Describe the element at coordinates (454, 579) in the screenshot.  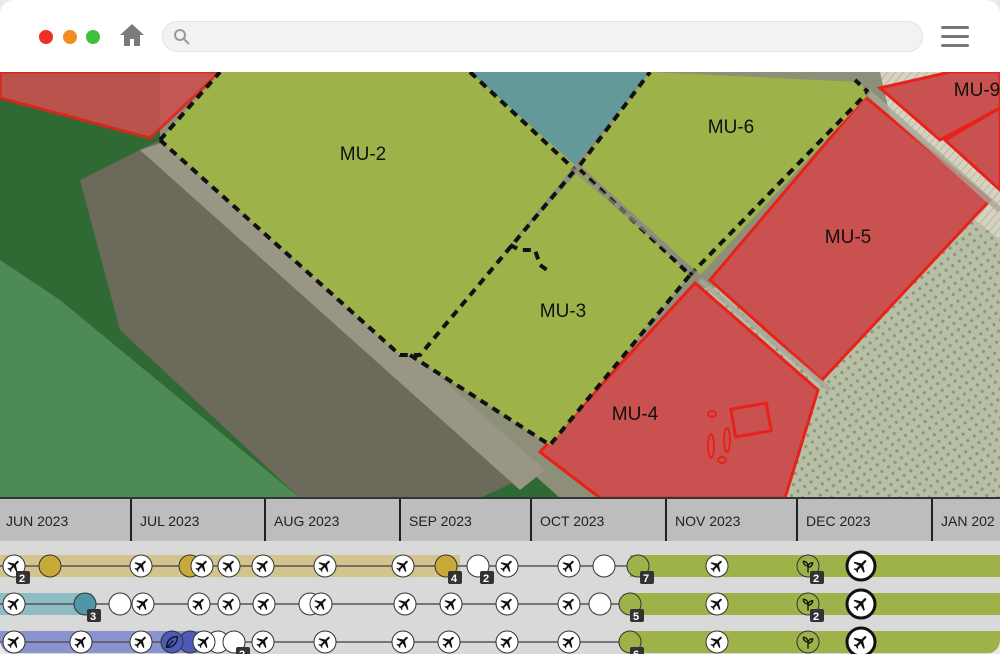
I see `count-badge: 4` at that location.